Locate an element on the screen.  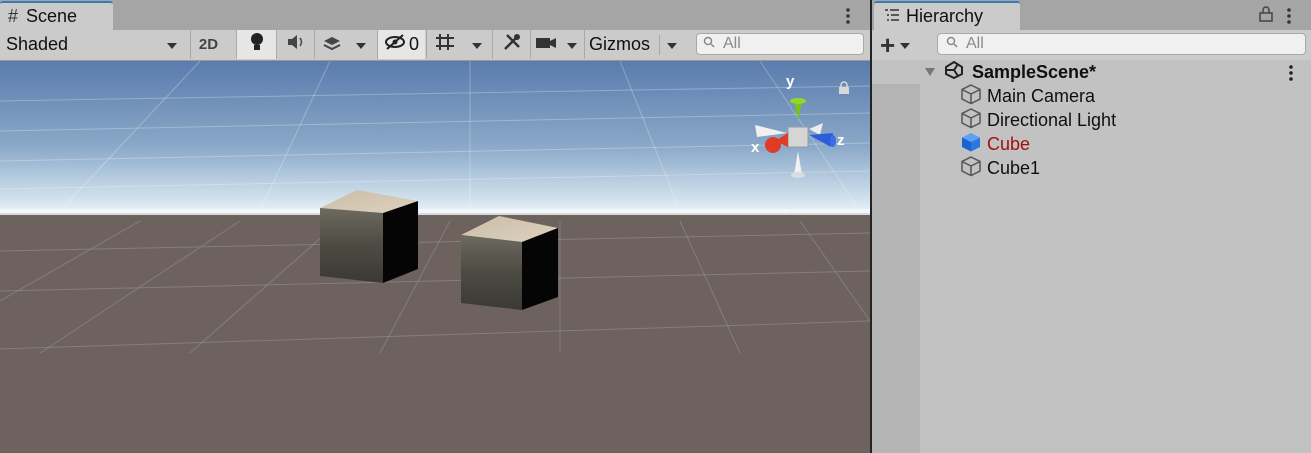
hierarchy-menu-kebab-icon is located at coordinates (1289, 18).